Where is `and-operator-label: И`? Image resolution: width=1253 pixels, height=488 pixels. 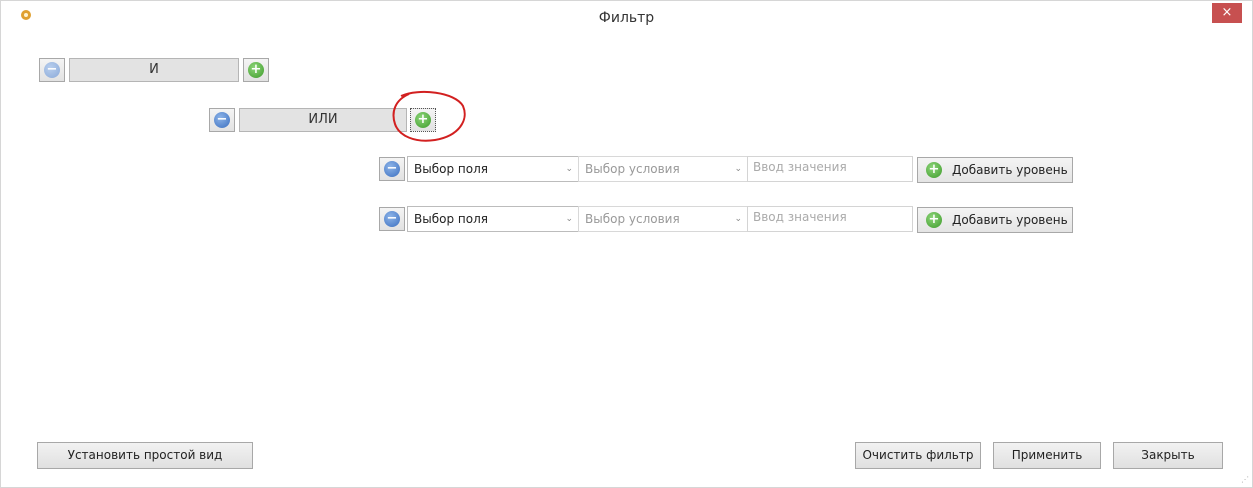 and-operator-label: И is located at coordinates (154, 70).